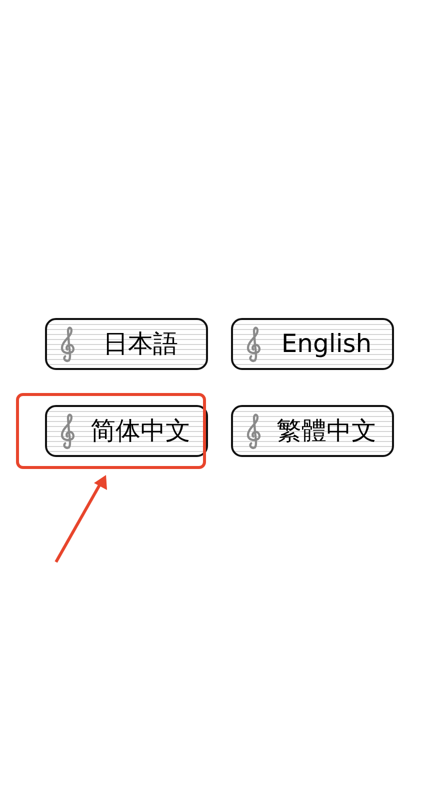  What do you see at coordinates (312, 344) in the screenshot?
I see `language-button: English` at bounding box center [312, 344].